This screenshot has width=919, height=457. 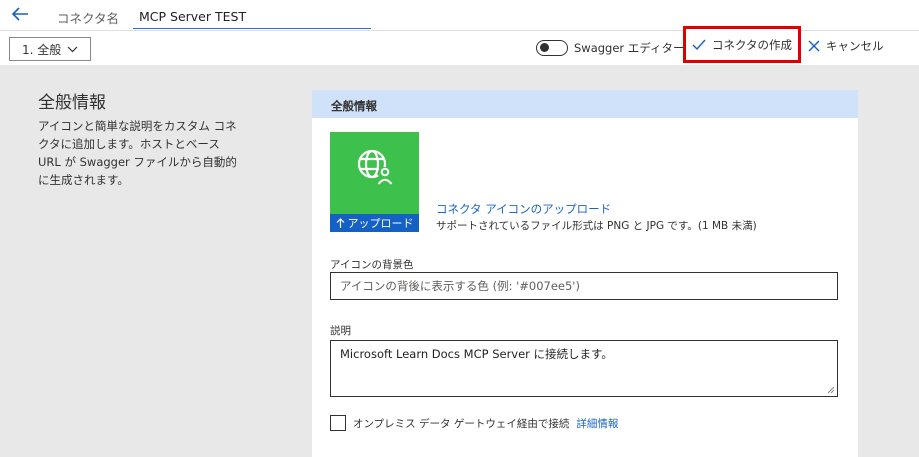 I want to click on section-title: 全般情報, so click(x=72, y=103).